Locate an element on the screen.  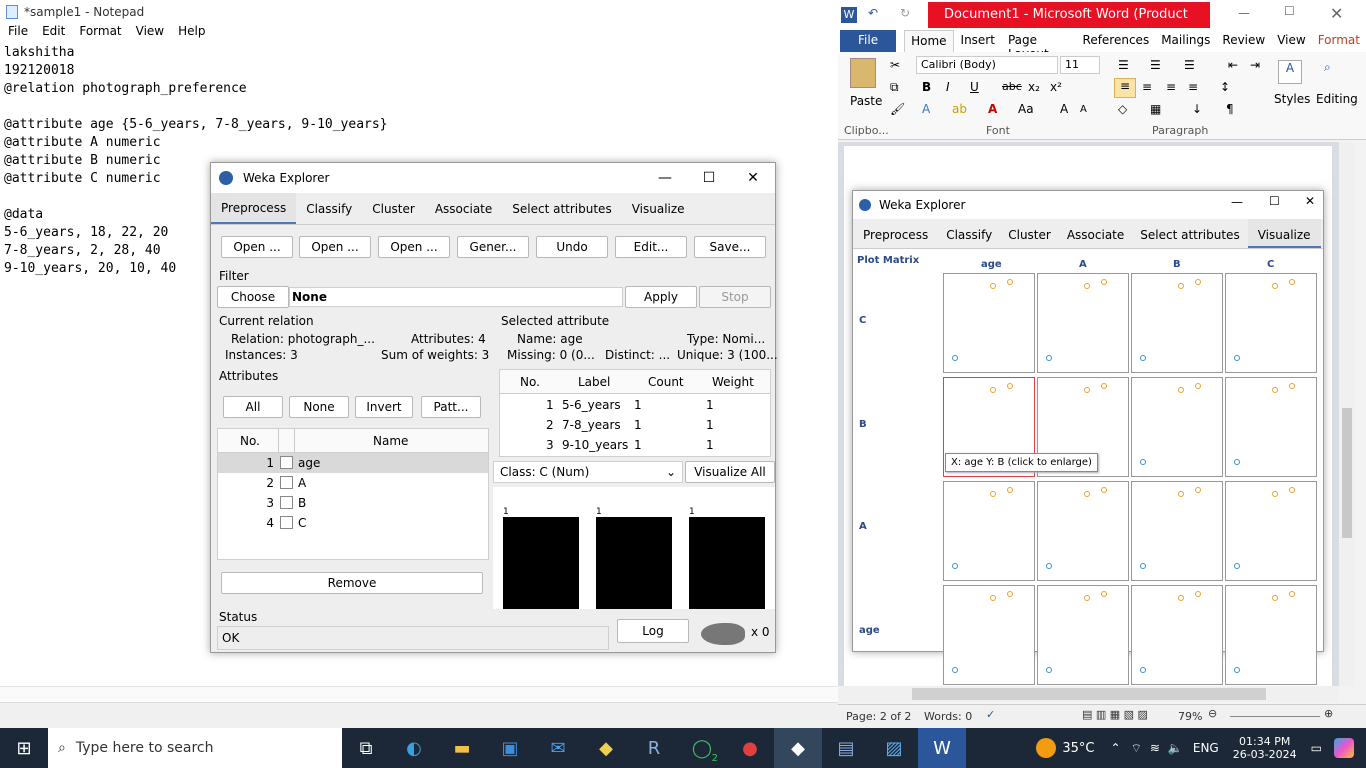
python-icon: ◆ is located at coordinates (606, 748).